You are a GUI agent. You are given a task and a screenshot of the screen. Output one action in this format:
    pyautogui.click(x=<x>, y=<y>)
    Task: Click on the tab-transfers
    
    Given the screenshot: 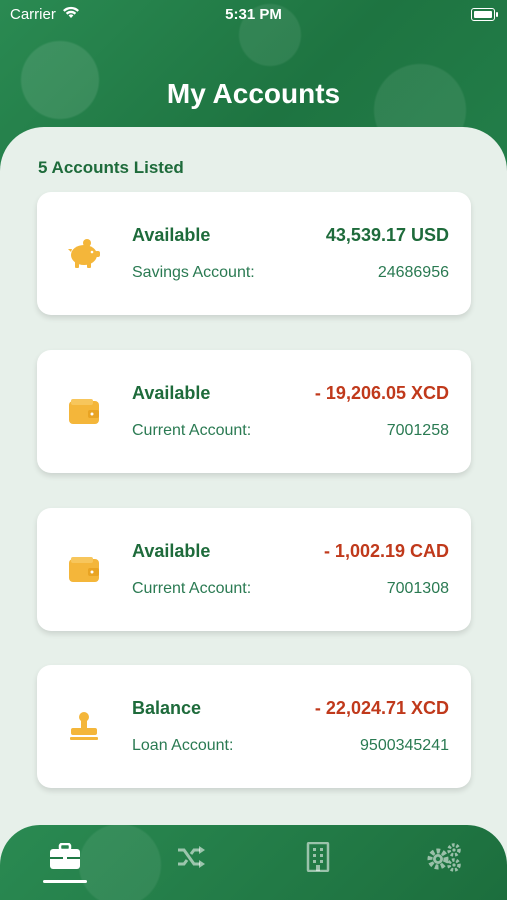 What is the action you would take?
    pyautogui.click(x=191, y=859)
    